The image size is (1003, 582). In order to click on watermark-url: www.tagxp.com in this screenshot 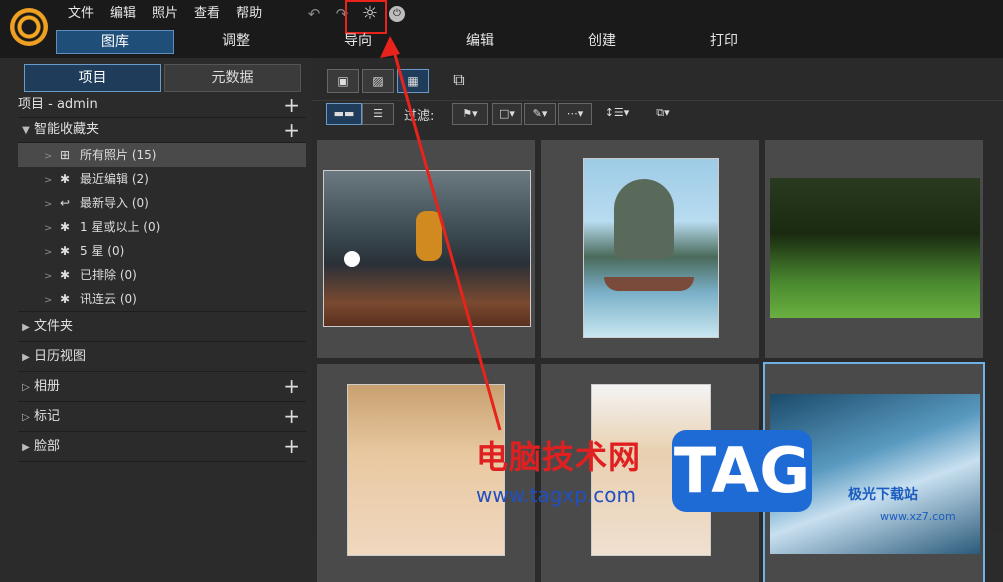, I will do `click(556, 495)`.